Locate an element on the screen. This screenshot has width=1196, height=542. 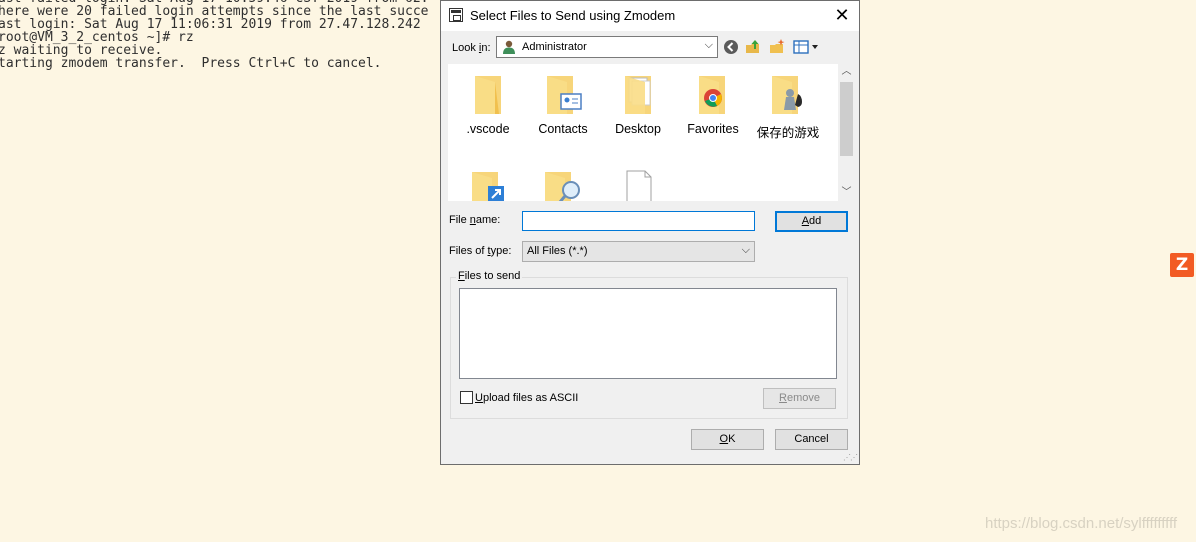
files-to-send-list is located at coordinates (648, 333).